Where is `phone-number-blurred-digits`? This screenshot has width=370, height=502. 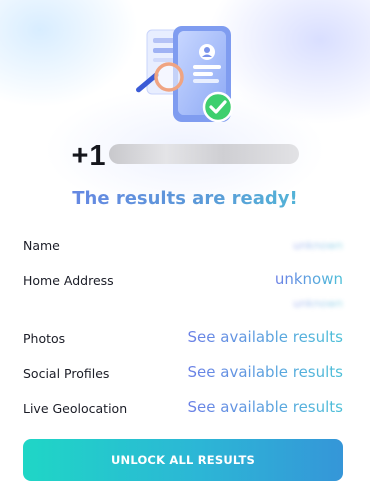 phone-number-blurred-digits is located at coordinates (203, 154).